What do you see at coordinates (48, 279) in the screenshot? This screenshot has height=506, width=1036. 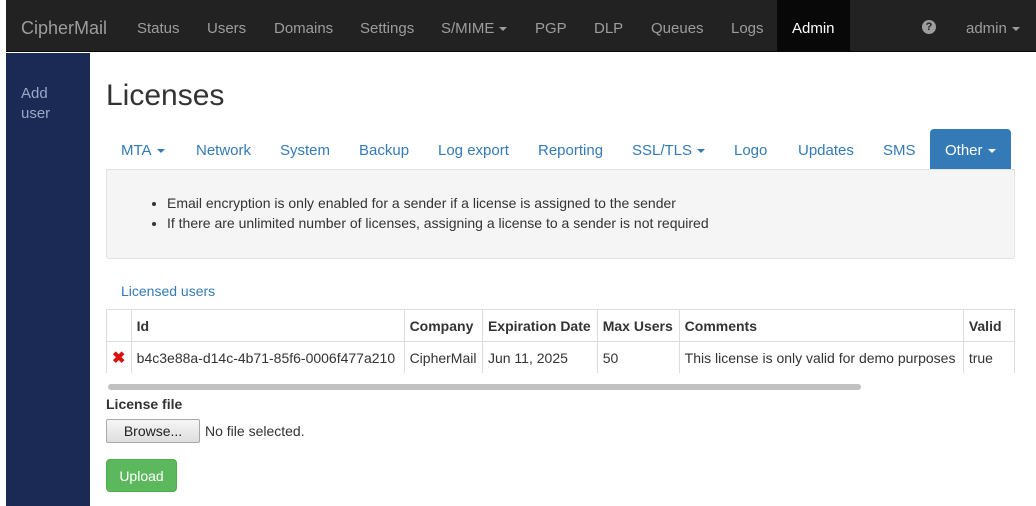 I see `sidebar: Add user` at bounding box center [48, 279].